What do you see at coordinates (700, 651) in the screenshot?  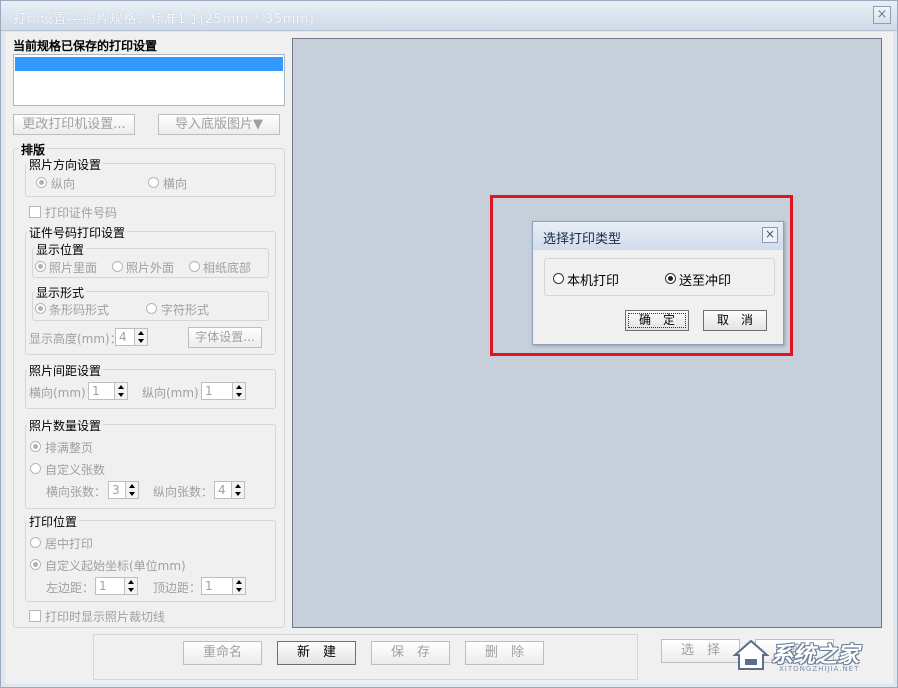 I see `select-button: 选 择` at bounding box center [700, 651].